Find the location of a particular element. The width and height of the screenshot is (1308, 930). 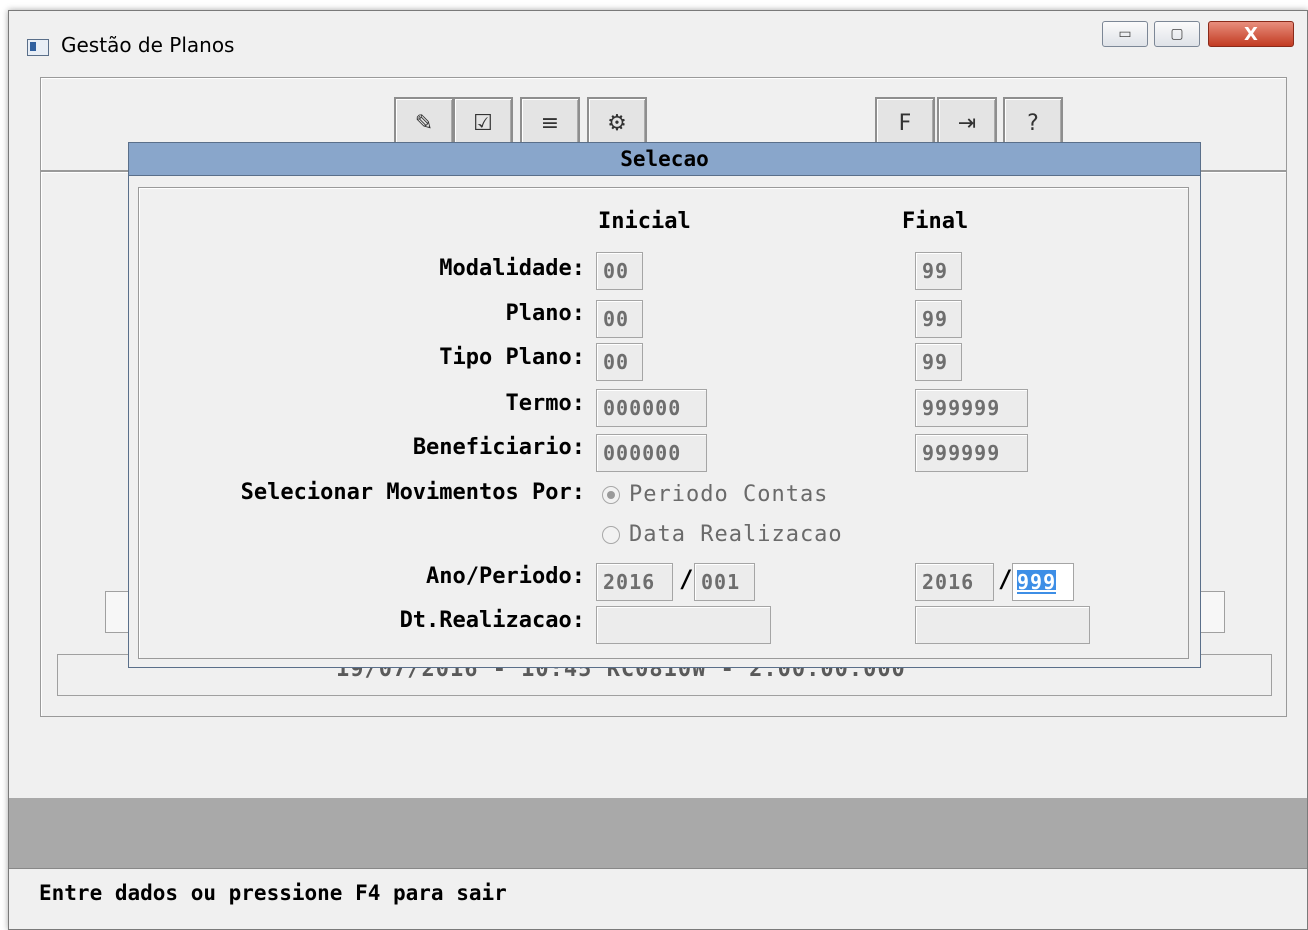

maximize-icon: ▢ is located at coordinates (1177, 34).